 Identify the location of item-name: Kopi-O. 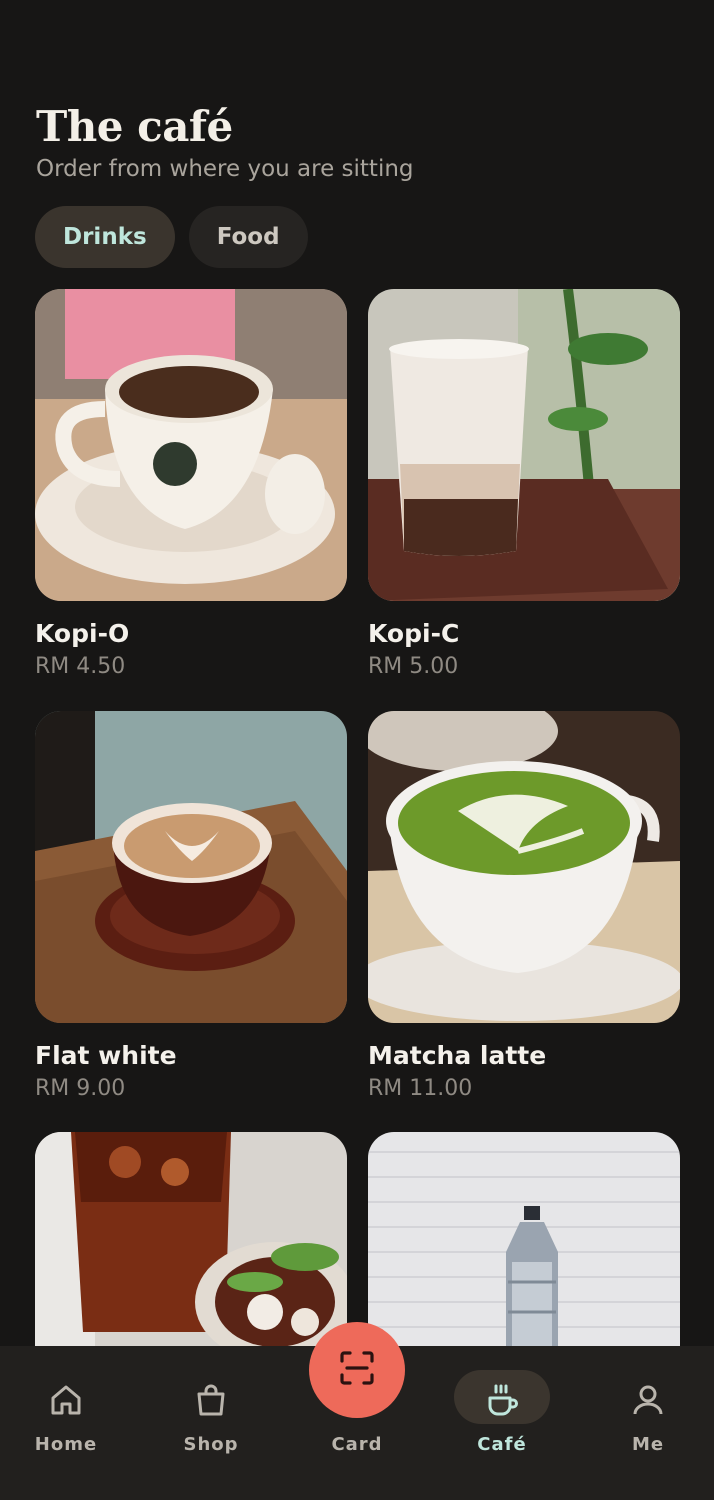
(82, 633).